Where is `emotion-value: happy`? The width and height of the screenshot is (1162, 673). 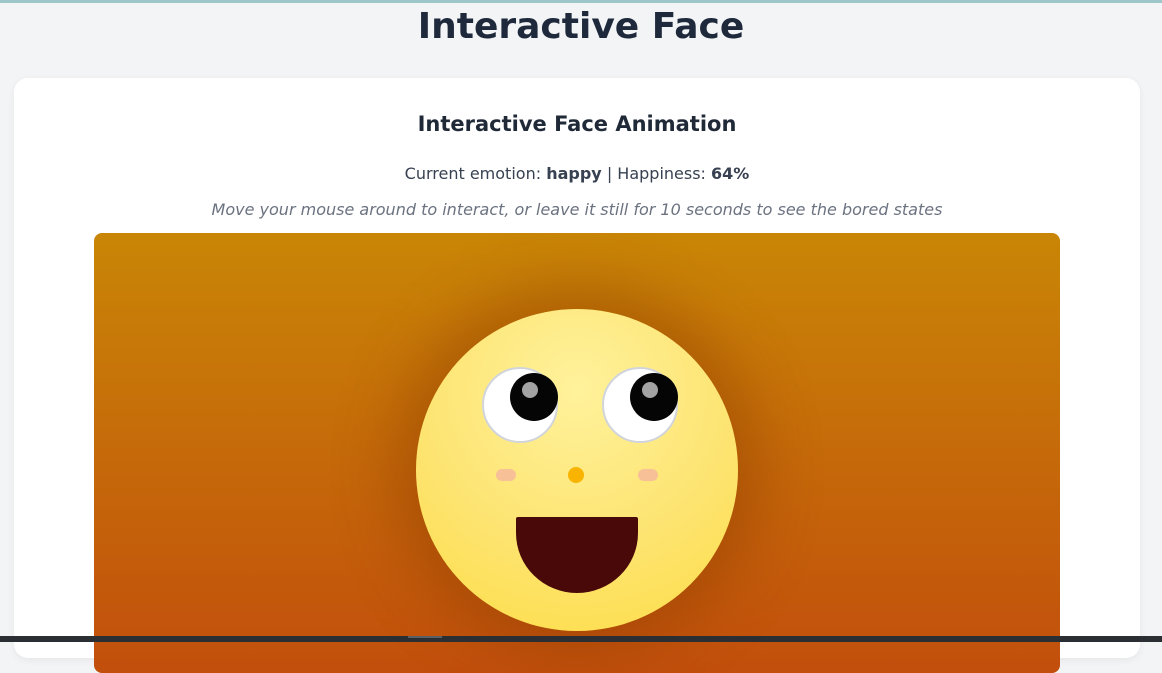 emotion-value: happy is located at coordinates (574, 173).